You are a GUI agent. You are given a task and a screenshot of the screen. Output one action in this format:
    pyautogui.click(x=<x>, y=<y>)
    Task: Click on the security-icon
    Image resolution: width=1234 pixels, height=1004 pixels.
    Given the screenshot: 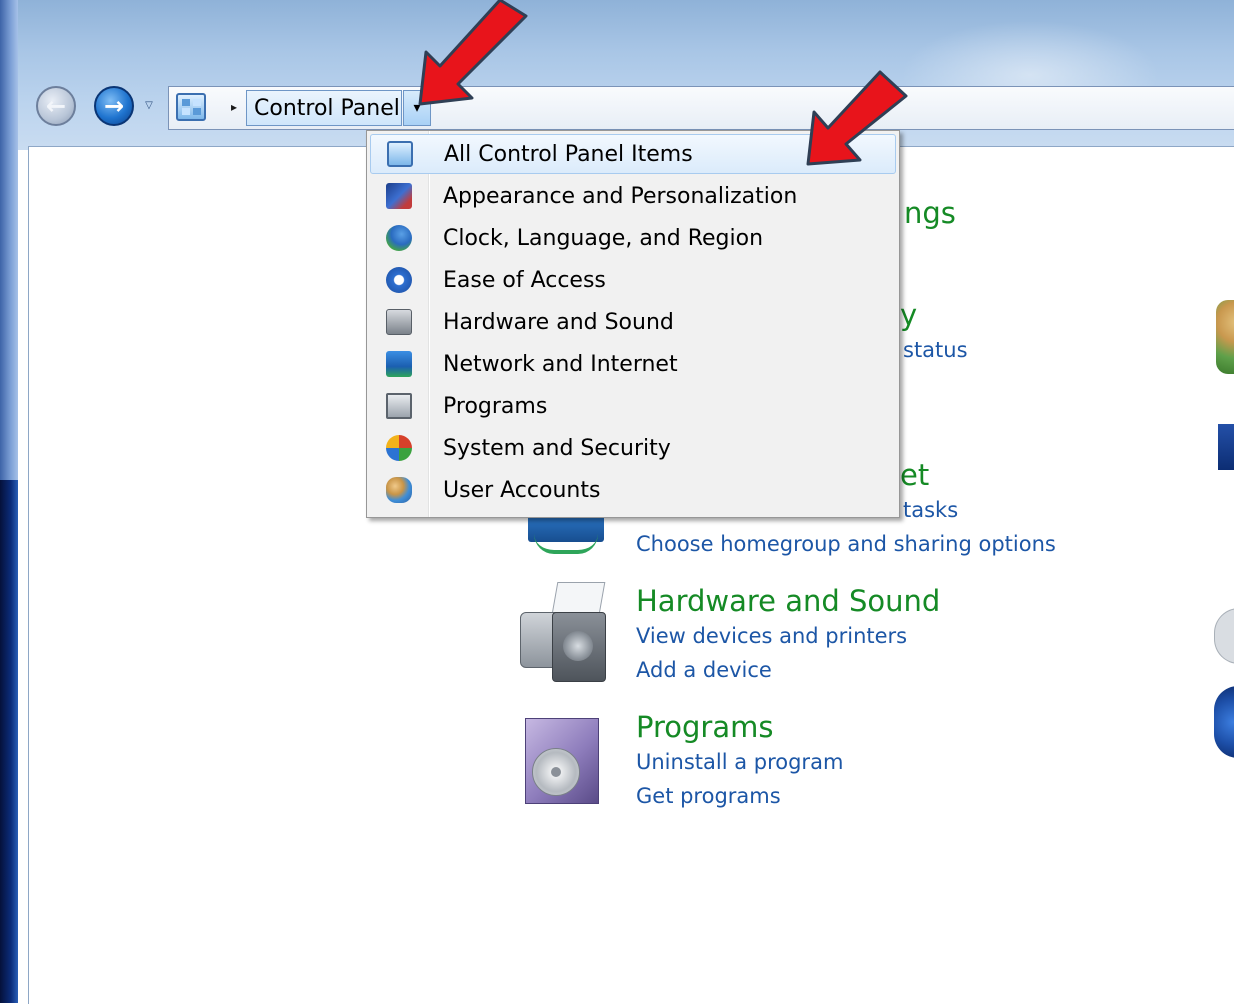 What is the action you would take?
    pyautogui.click(x=399, y=448)
    